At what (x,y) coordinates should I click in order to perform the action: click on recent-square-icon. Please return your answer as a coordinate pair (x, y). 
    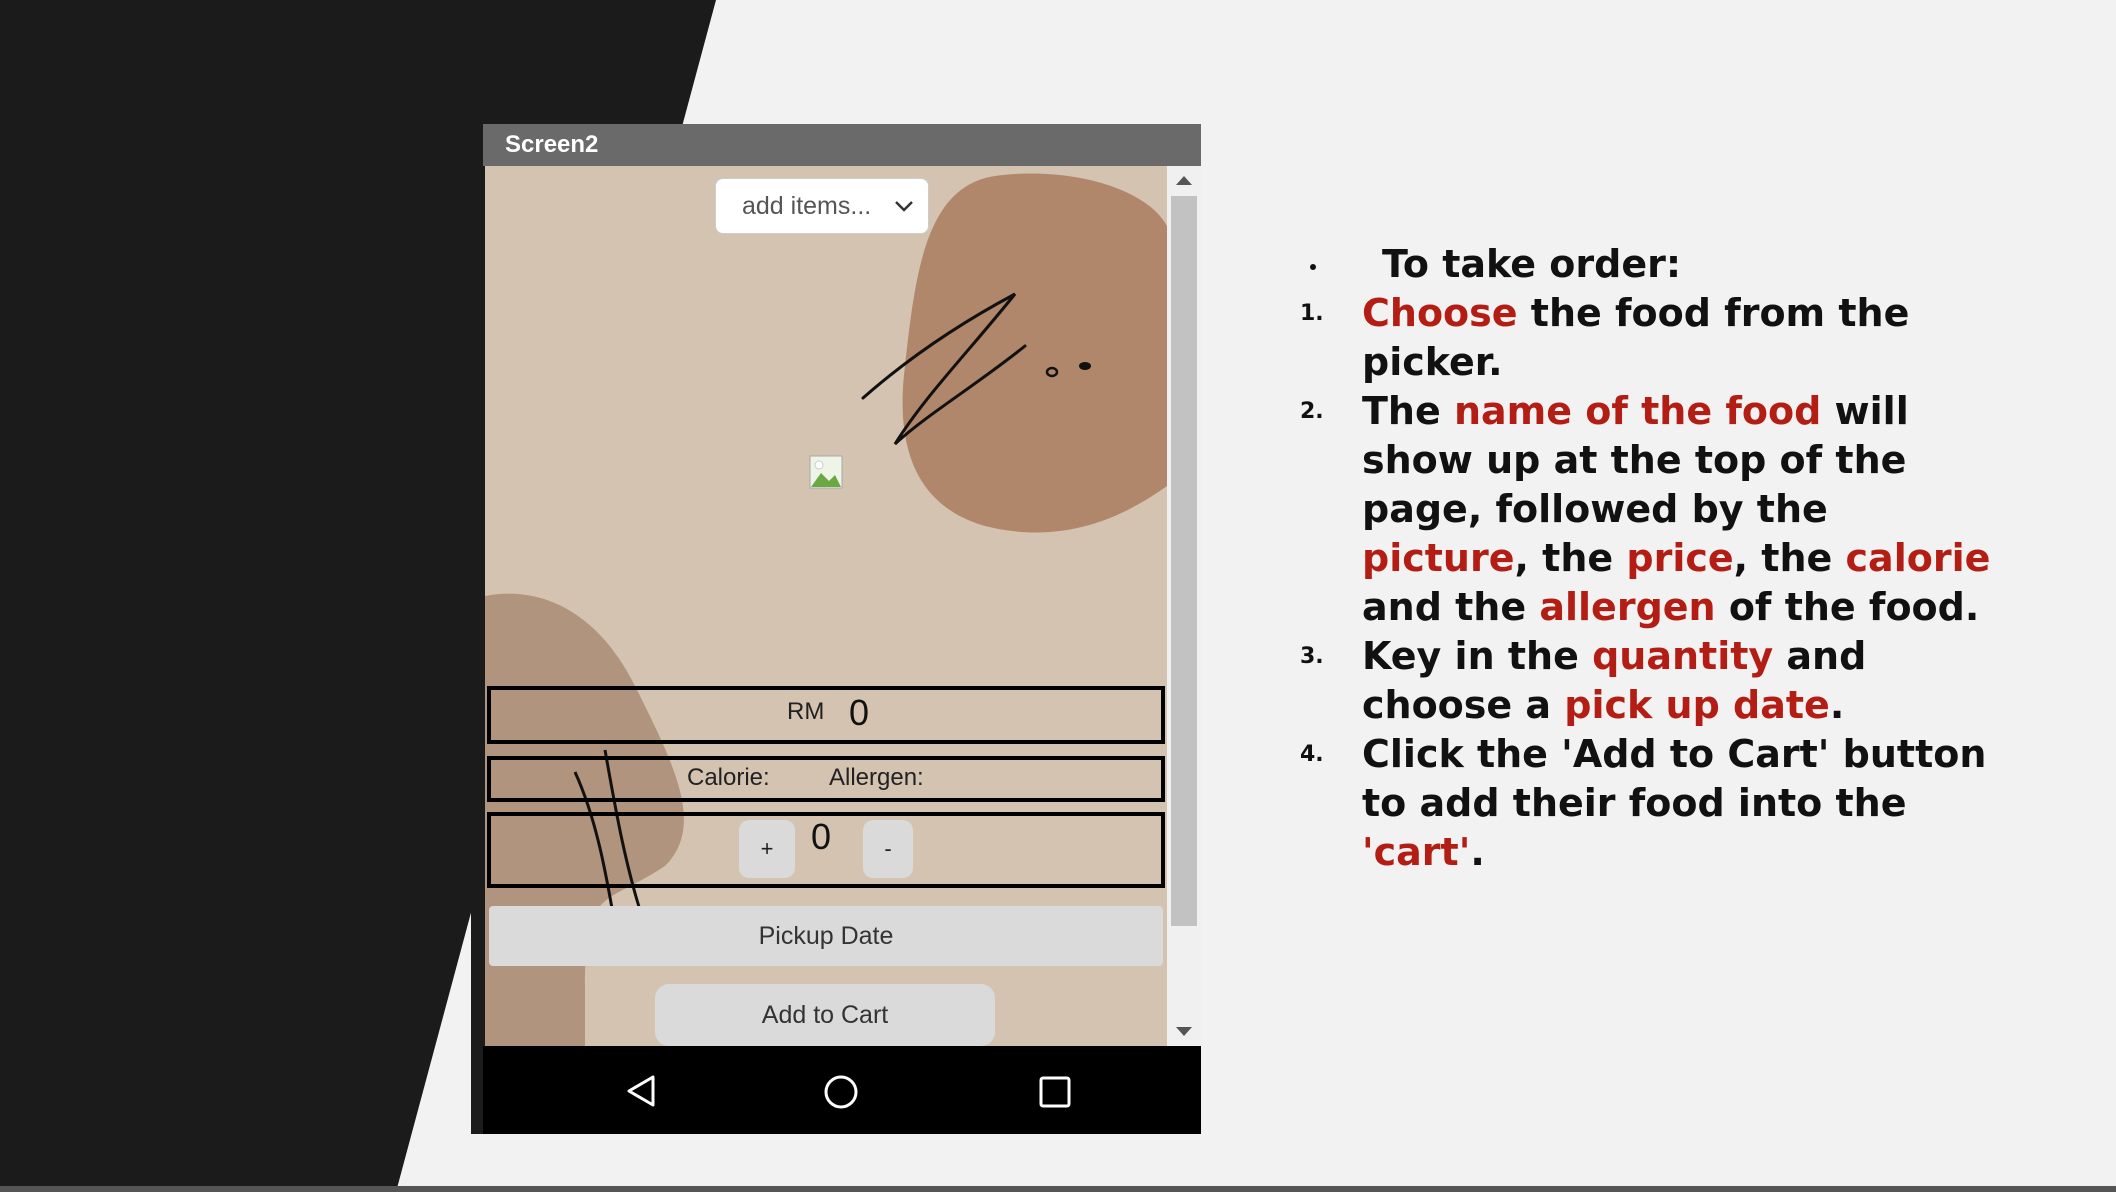
    Looking at the image, I should click on (1055, 1092).